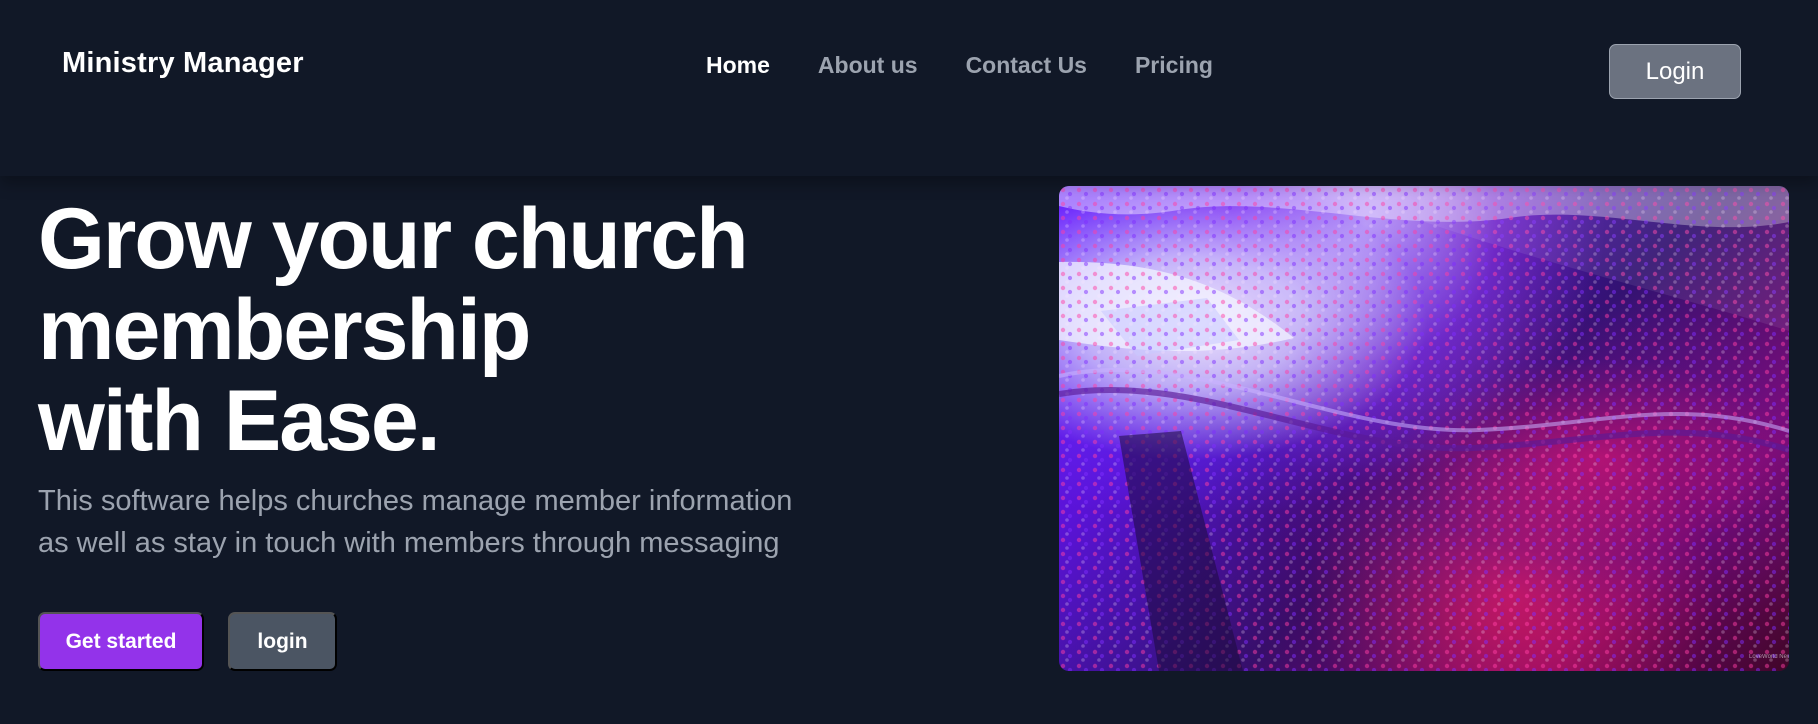 This screenshot has height=724, width=1818. I want to click on get-started-button: Get started, so click(121, 641).